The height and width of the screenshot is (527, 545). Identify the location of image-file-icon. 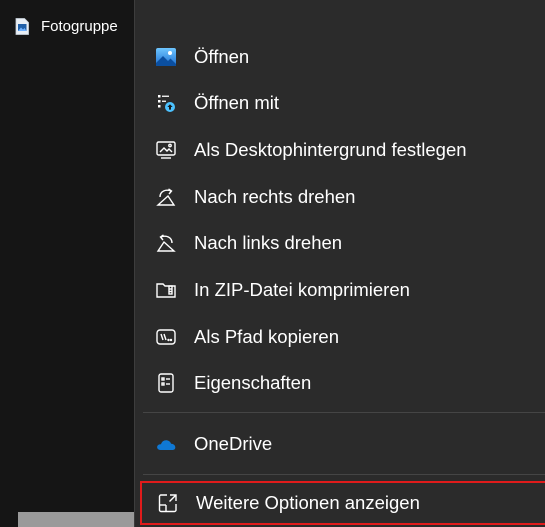
(22, 26).